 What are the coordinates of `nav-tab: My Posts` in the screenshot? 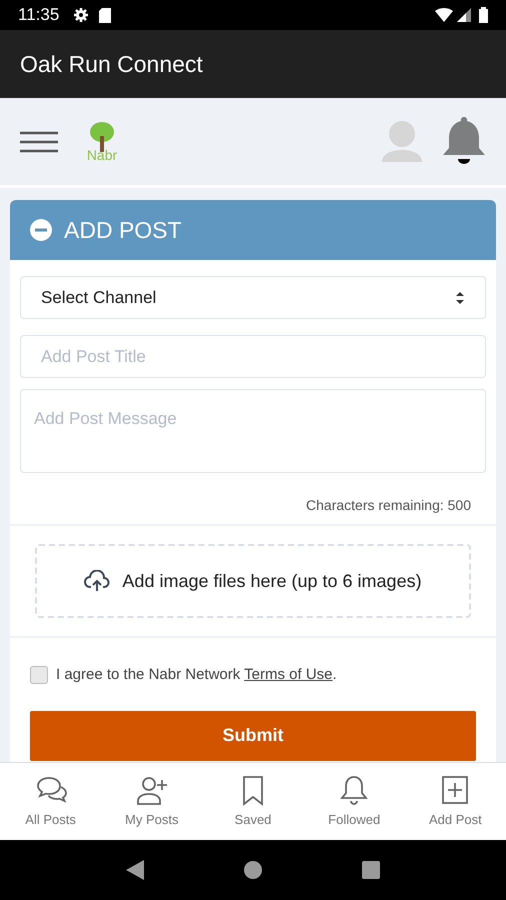 It's located at (151, 801).